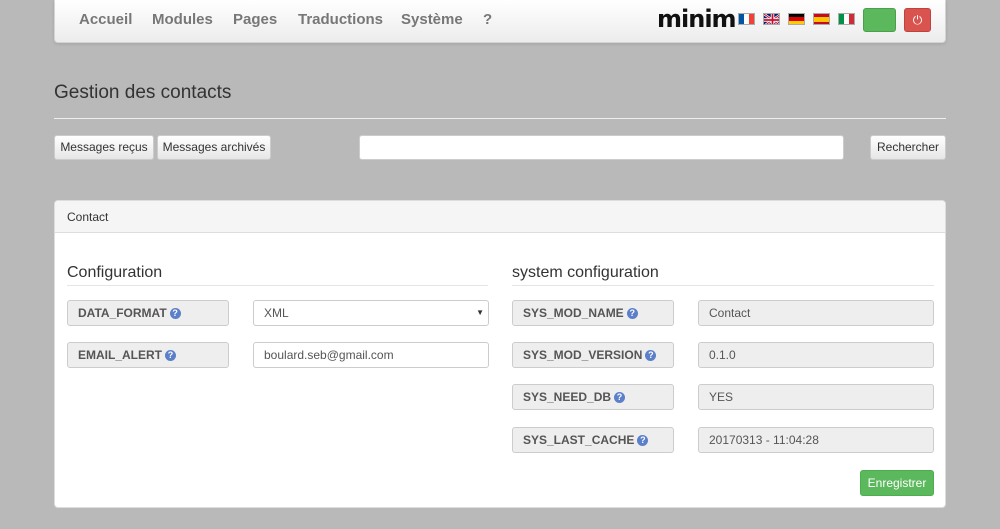 The height and width of the screenshot is (529, 1000). What do you see at coordinates (340, 19) in the screenshot?
I see `nav-traductions: Traductions` at bounding box center [340, 19].